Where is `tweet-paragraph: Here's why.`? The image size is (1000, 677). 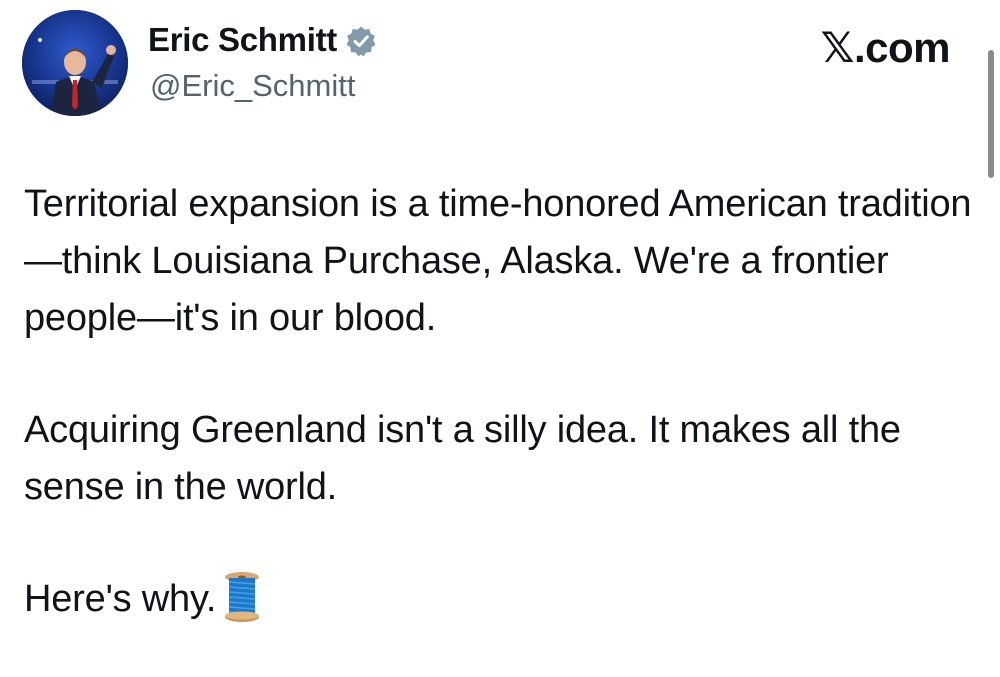
tweet-paragraph: Here's why. is located at coordinates (120, 599).